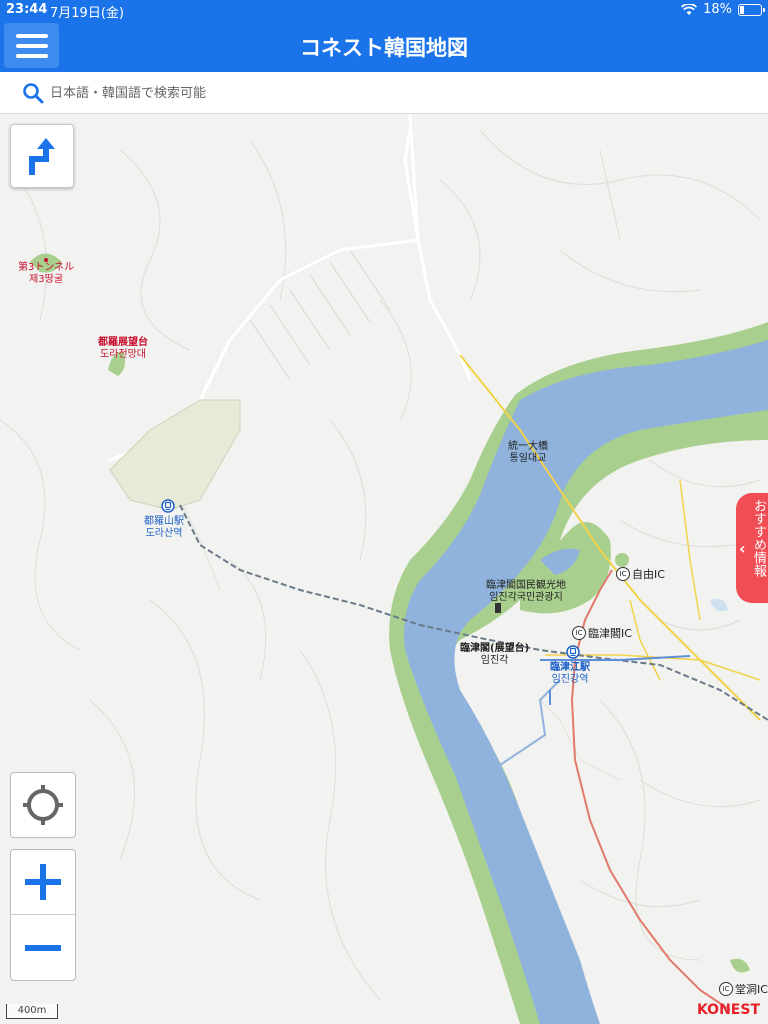  I want to click on app-title: コネスト韓国地図, so click(384, 48).